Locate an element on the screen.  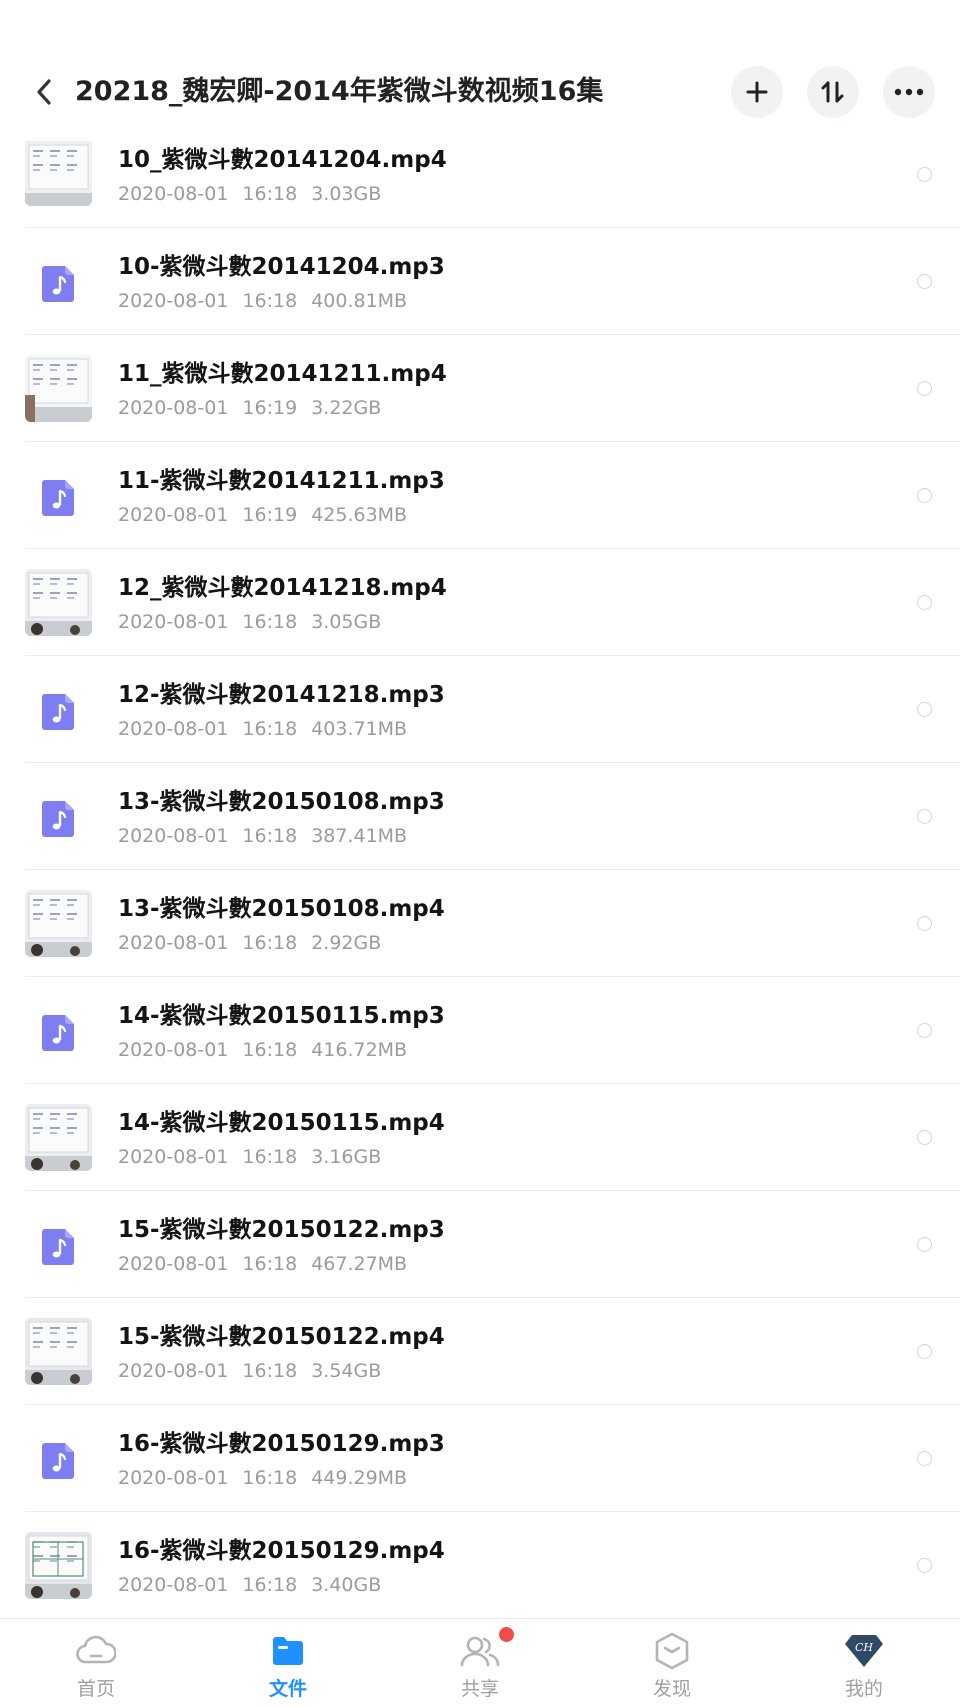
file-meta: 2020-08-01 16:18 3.05GB is located at coordinates (256, 622).